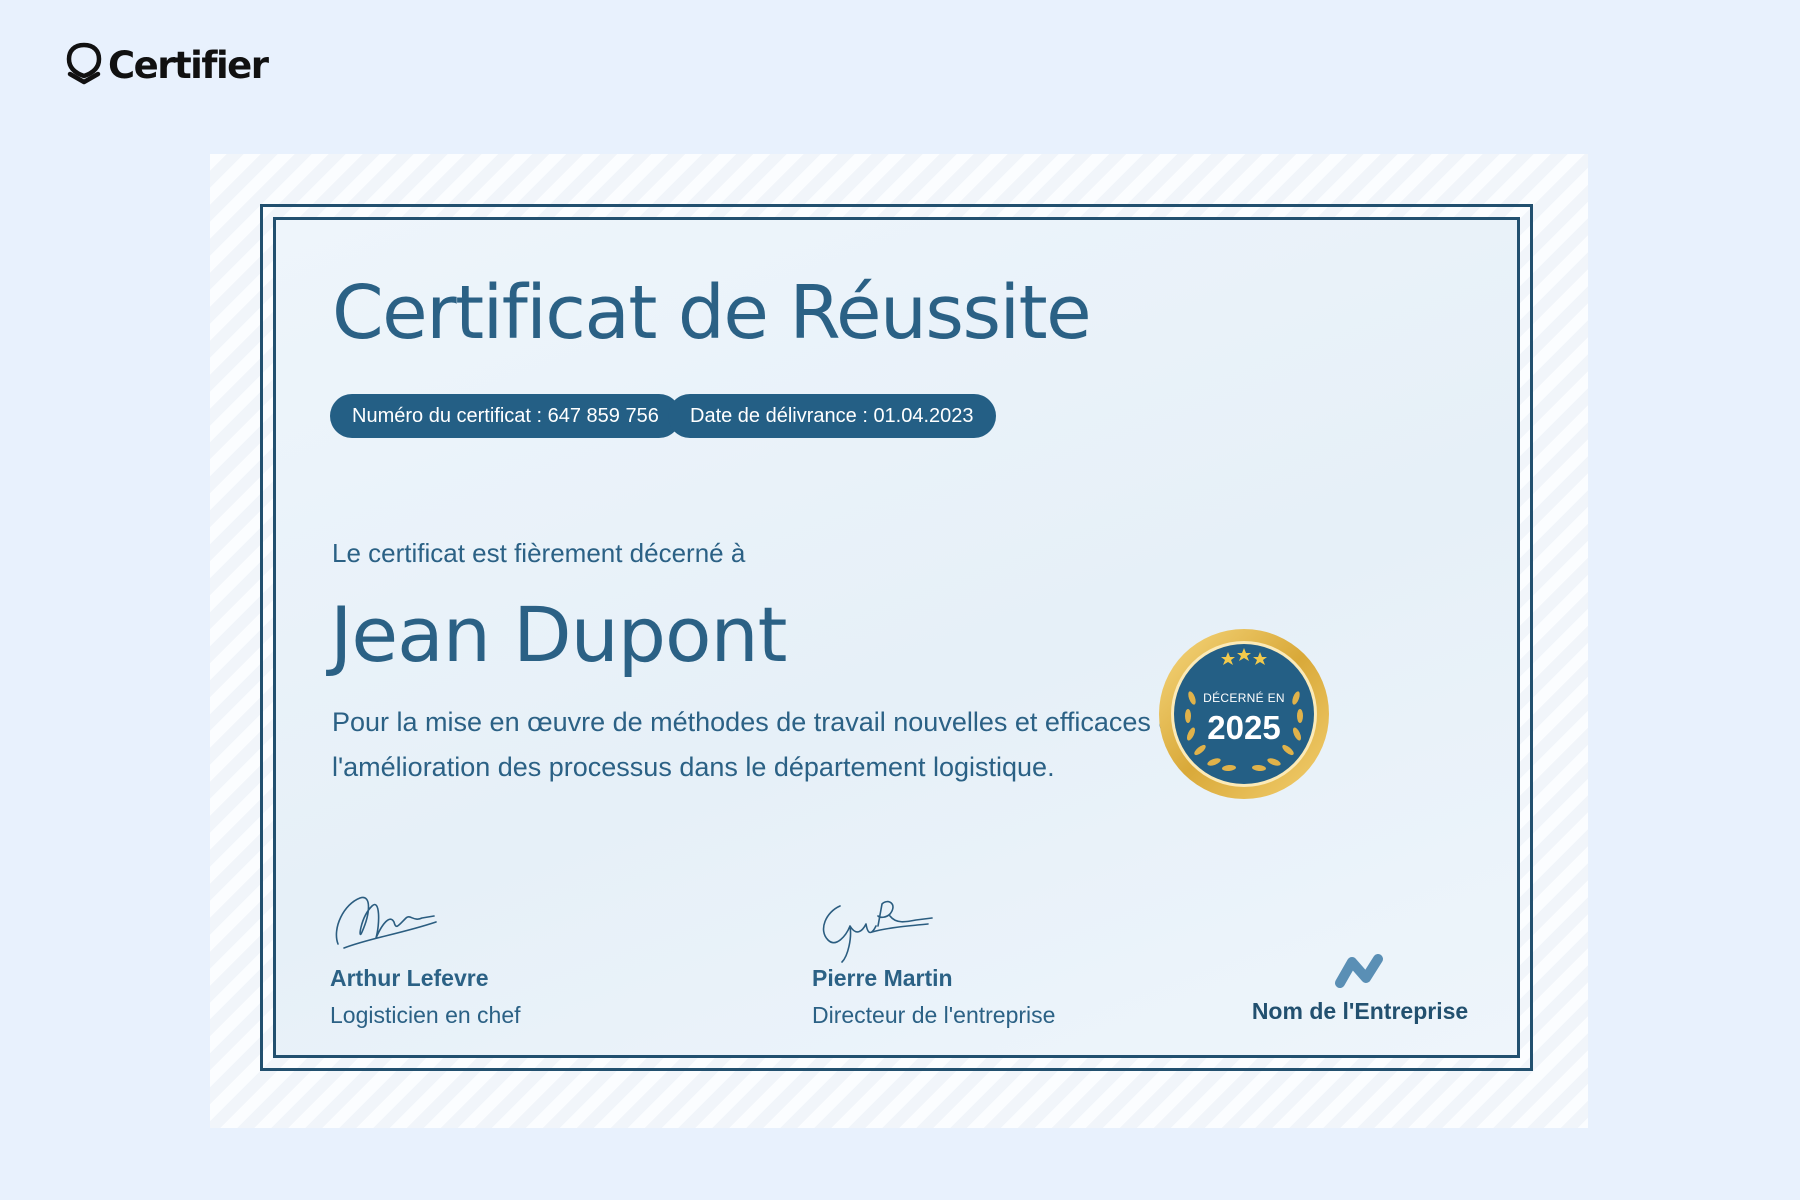 The height and width of the screenshot is (1200, 1800). What do you see at coordinates (712, 313) in the screenshot?
I see `certificate-title: Certificat de Réussite` at bounding box center [712, 313].